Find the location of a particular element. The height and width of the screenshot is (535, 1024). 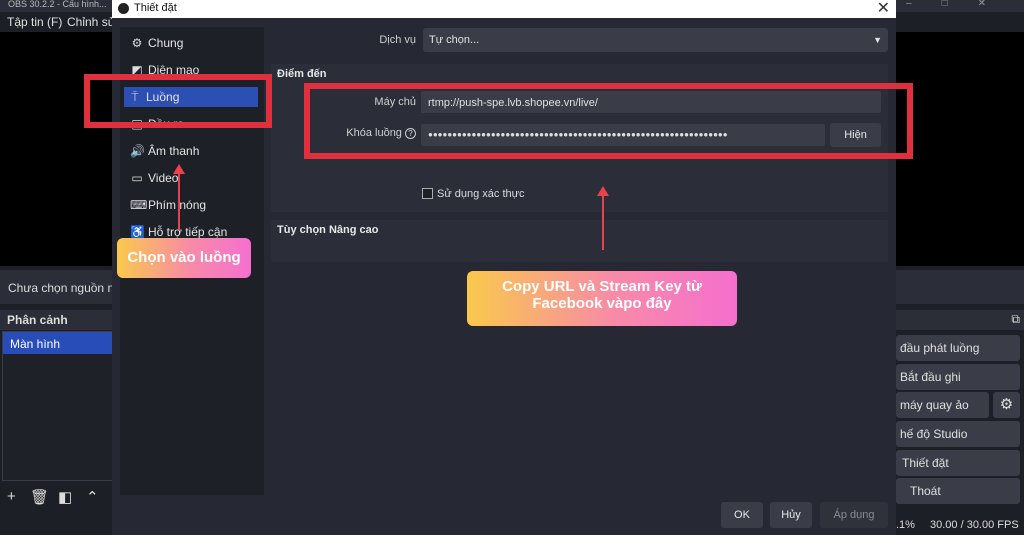

cancel-button: Hủy is located at coordinates (791, 515).